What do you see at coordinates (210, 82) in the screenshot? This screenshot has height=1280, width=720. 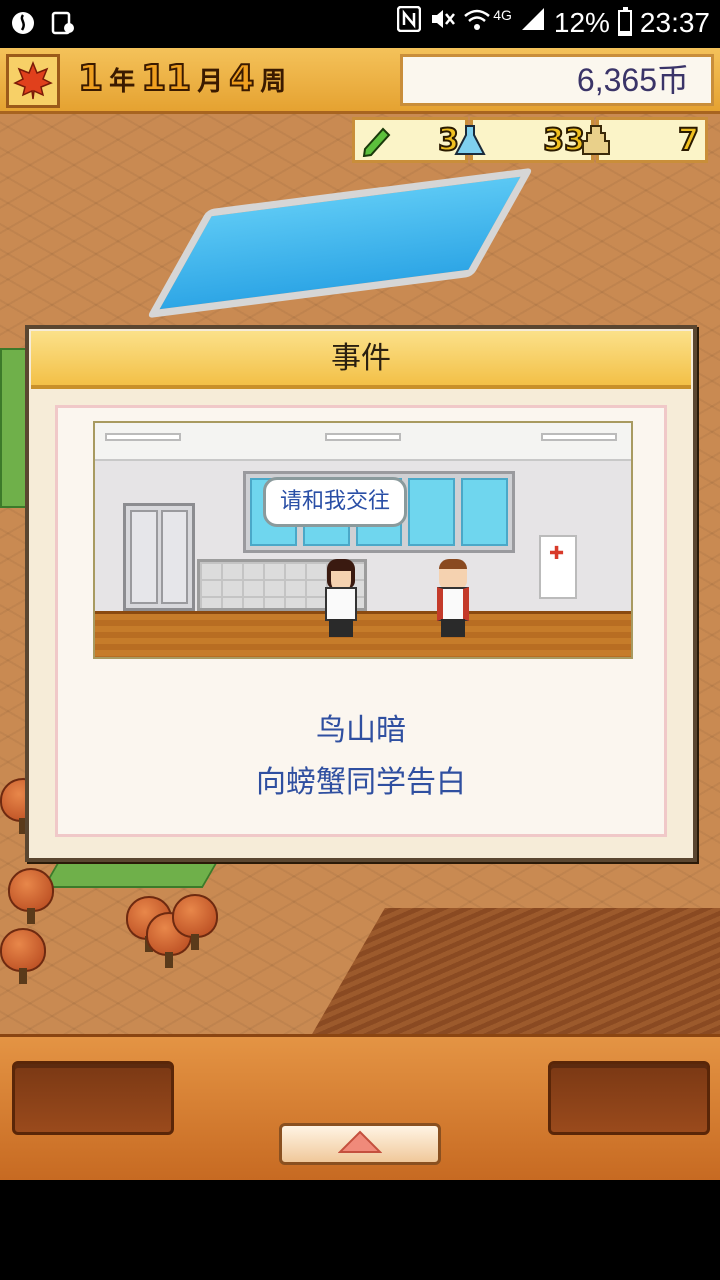 I see `month-unit: 月` at bounding box center [210, 82].